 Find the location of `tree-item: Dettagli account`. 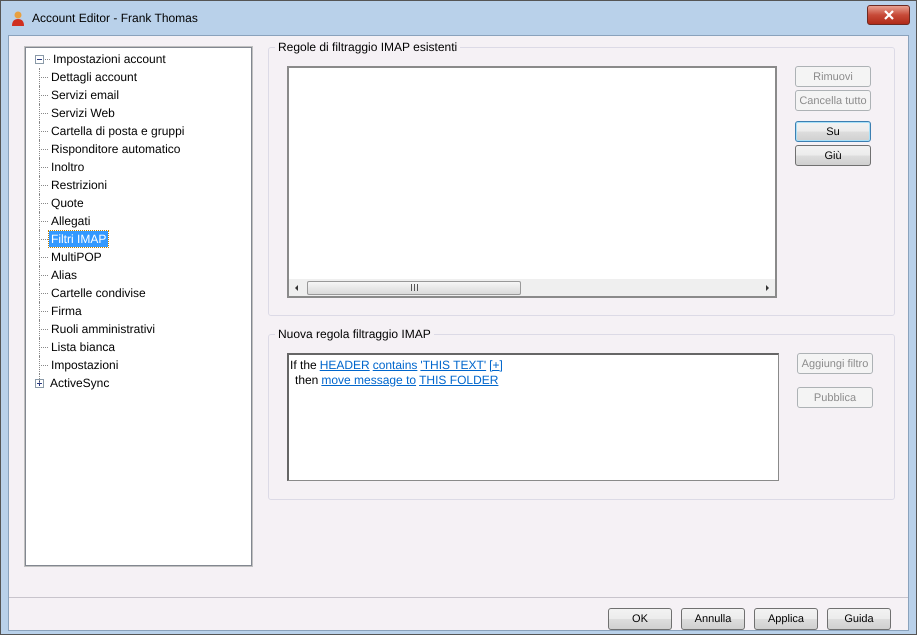

tree-item: Dettagli account is located at coordinates (94, 77).